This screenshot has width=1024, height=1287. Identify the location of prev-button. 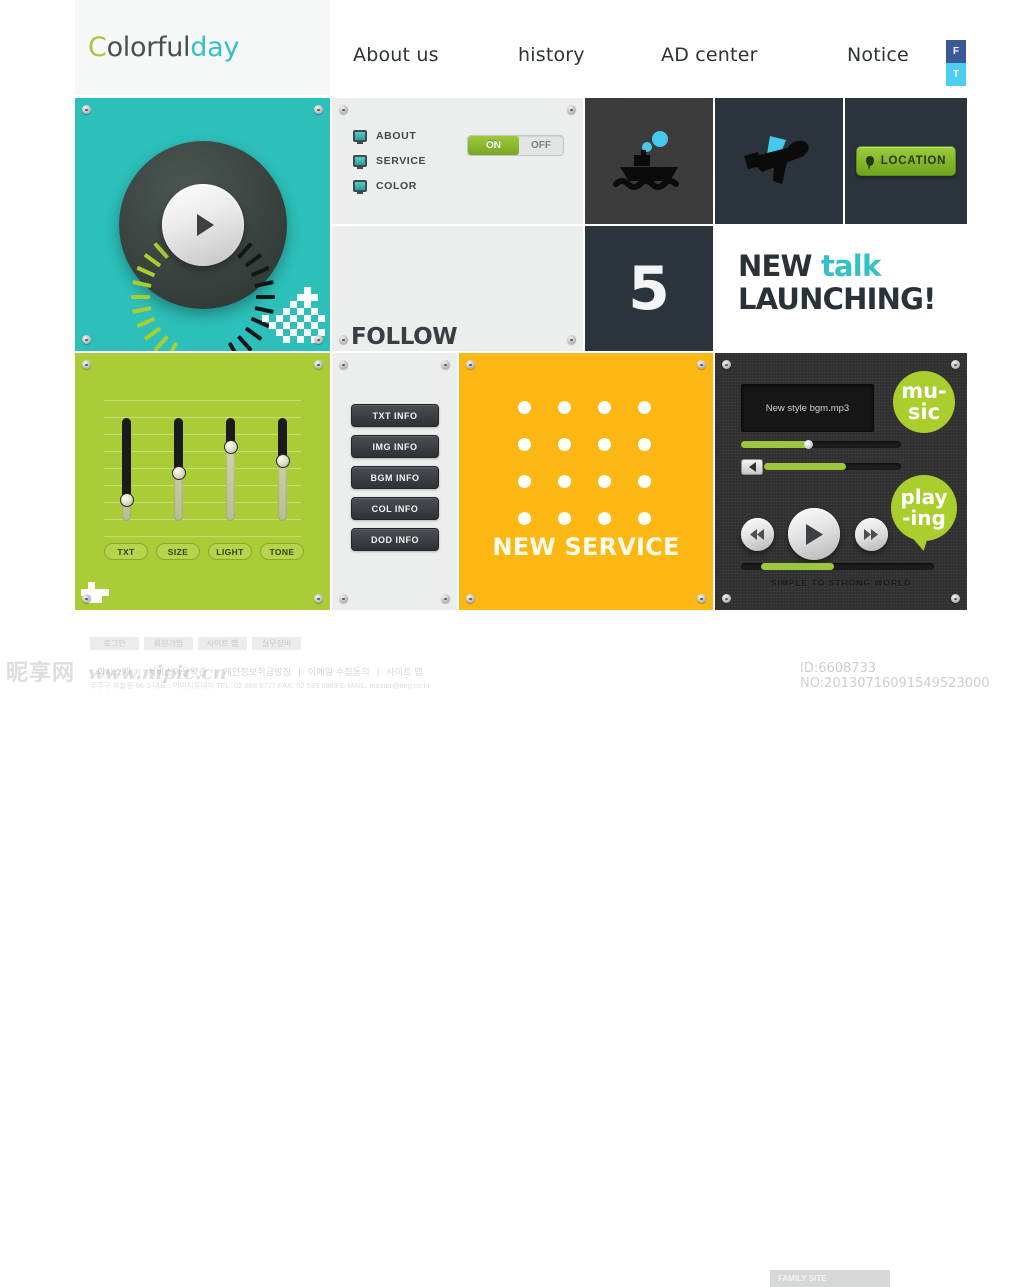
(757, 534).